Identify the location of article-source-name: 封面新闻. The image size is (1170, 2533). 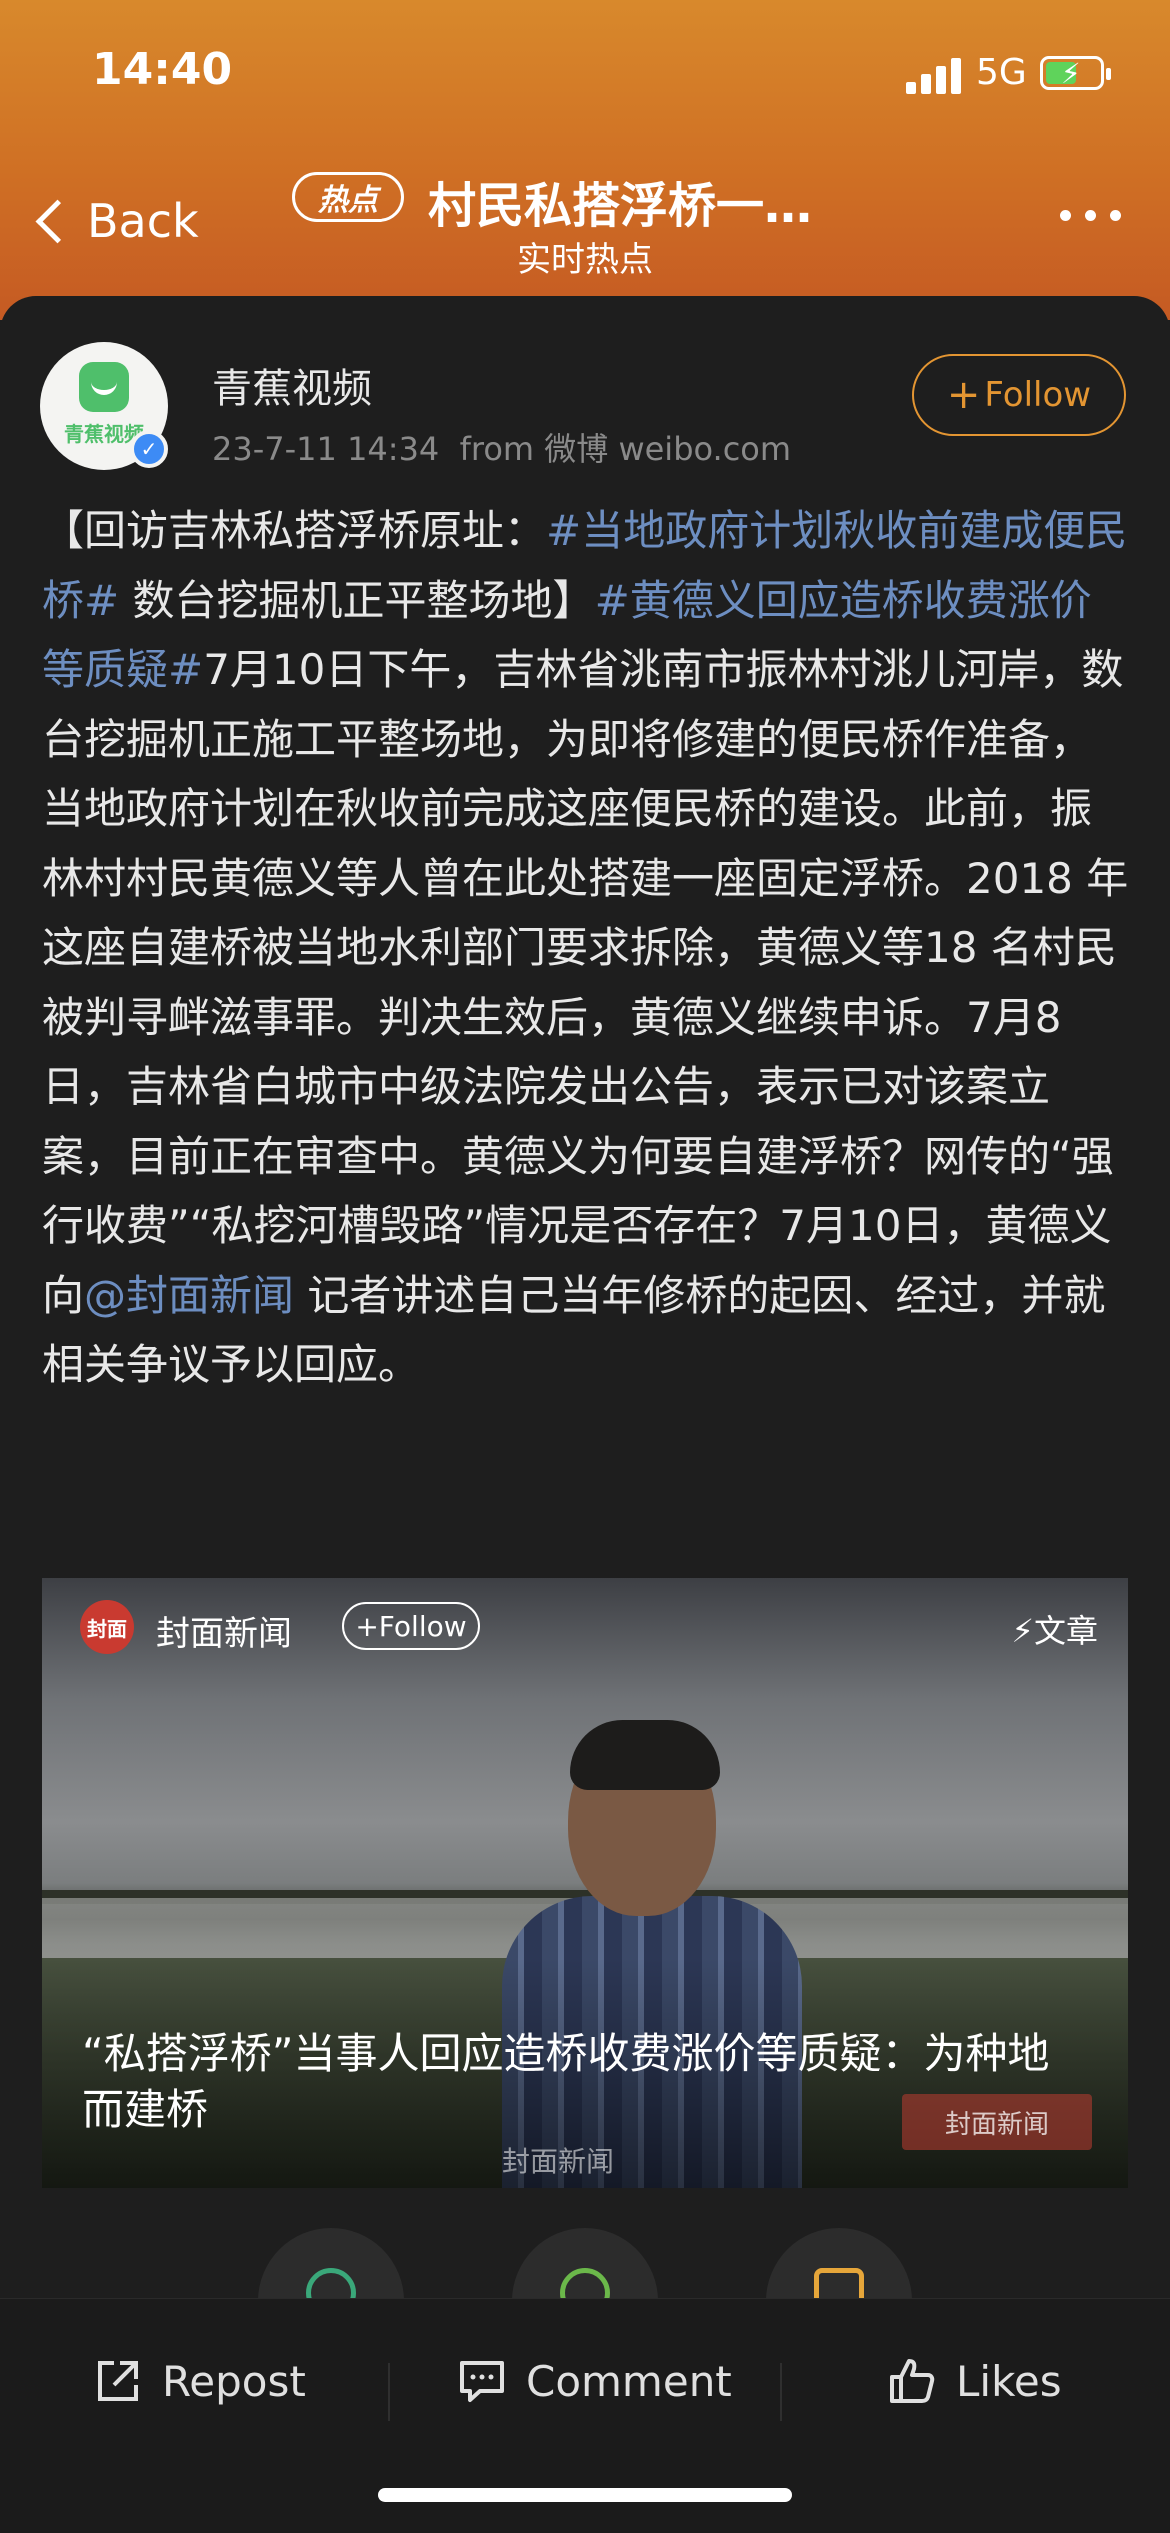
(224, 1630).